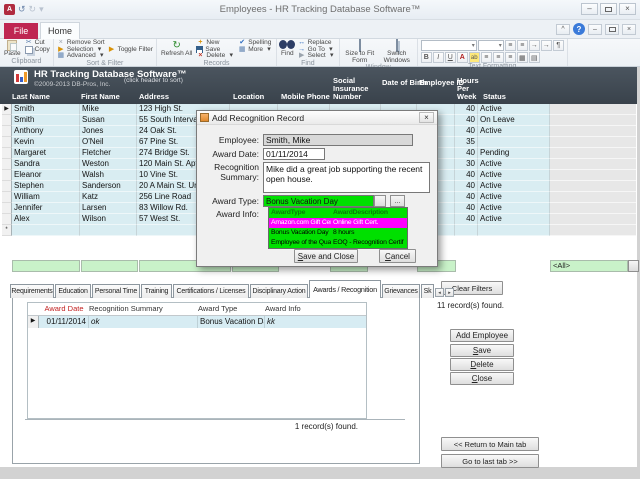  Describe the element at coordinates (522, 57) in the screenshot. I see `gridlines-icon: ▦` at that location.